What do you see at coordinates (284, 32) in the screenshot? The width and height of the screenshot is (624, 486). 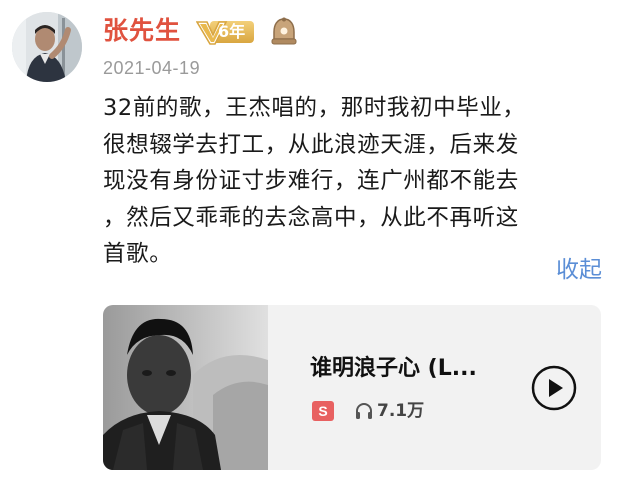 I see `bell-medal-icon` at bounding box center [284, 32].